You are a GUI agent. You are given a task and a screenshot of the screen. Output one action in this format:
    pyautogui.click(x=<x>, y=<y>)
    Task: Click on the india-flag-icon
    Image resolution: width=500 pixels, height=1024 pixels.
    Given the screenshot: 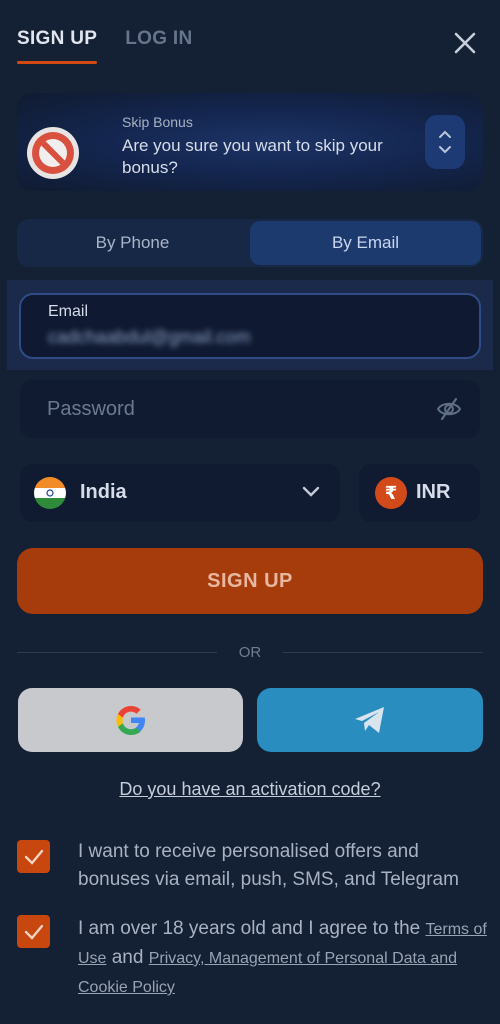 What is the action you would take?
    pyautogui.click(x=50, y=493)
    